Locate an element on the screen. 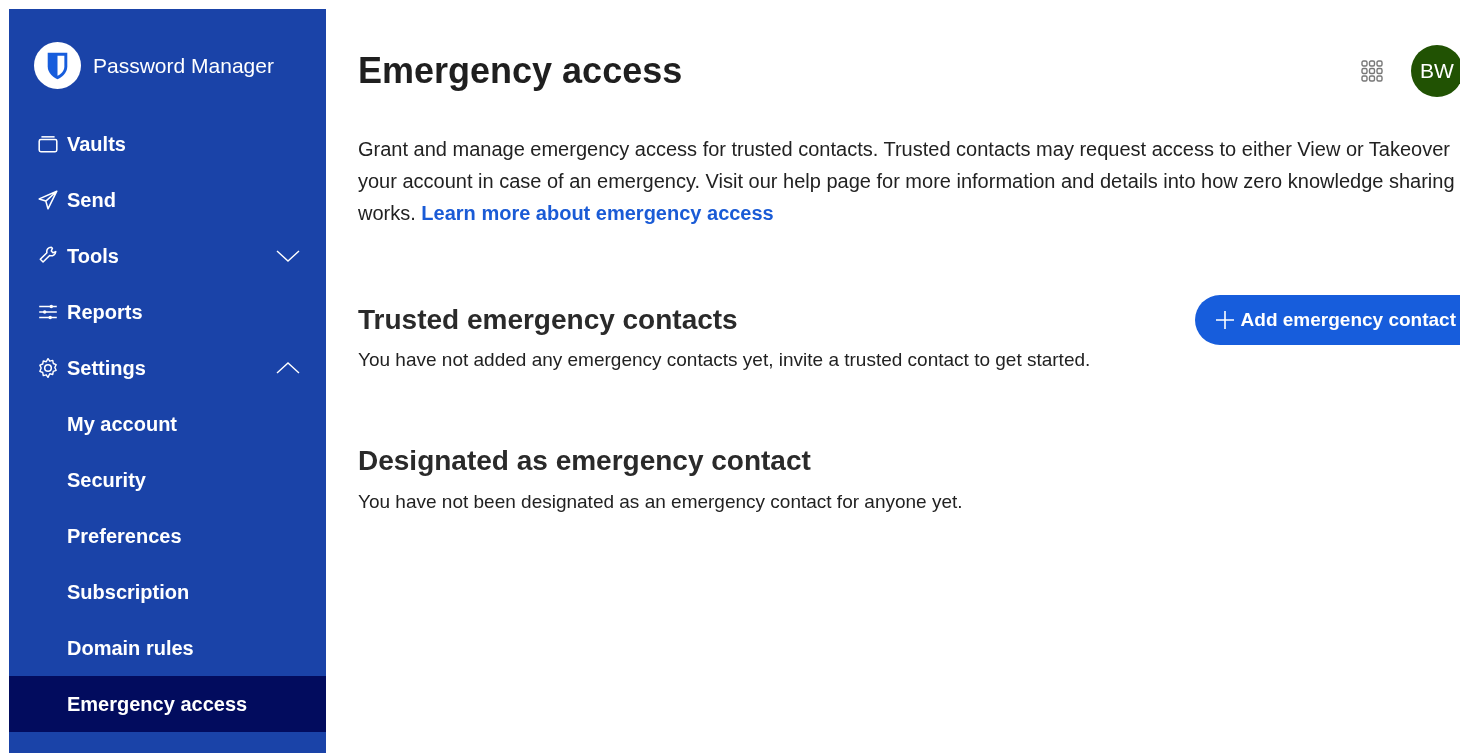 The image size is (1460, 753). empty-message: You have not been designated as an emergency contact for anyone yet. is located at coordinates (661, 502).